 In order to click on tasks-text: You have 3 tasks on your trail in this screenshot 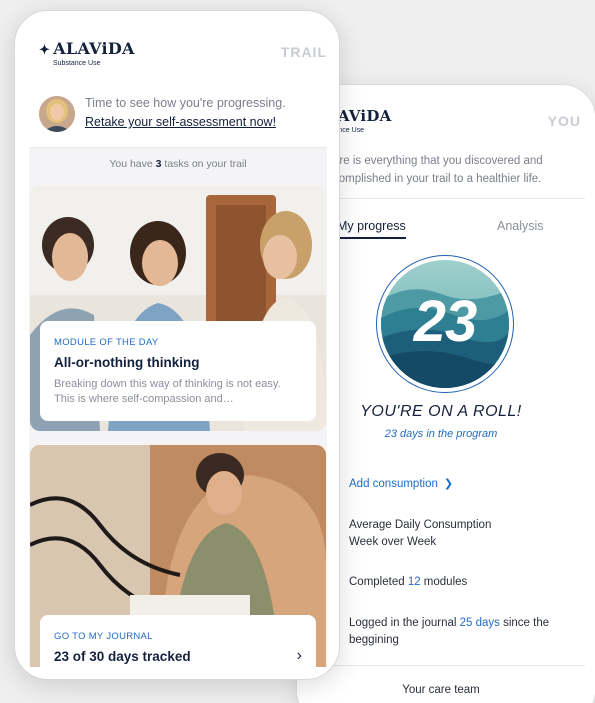, I will do `click(178, 164)`.